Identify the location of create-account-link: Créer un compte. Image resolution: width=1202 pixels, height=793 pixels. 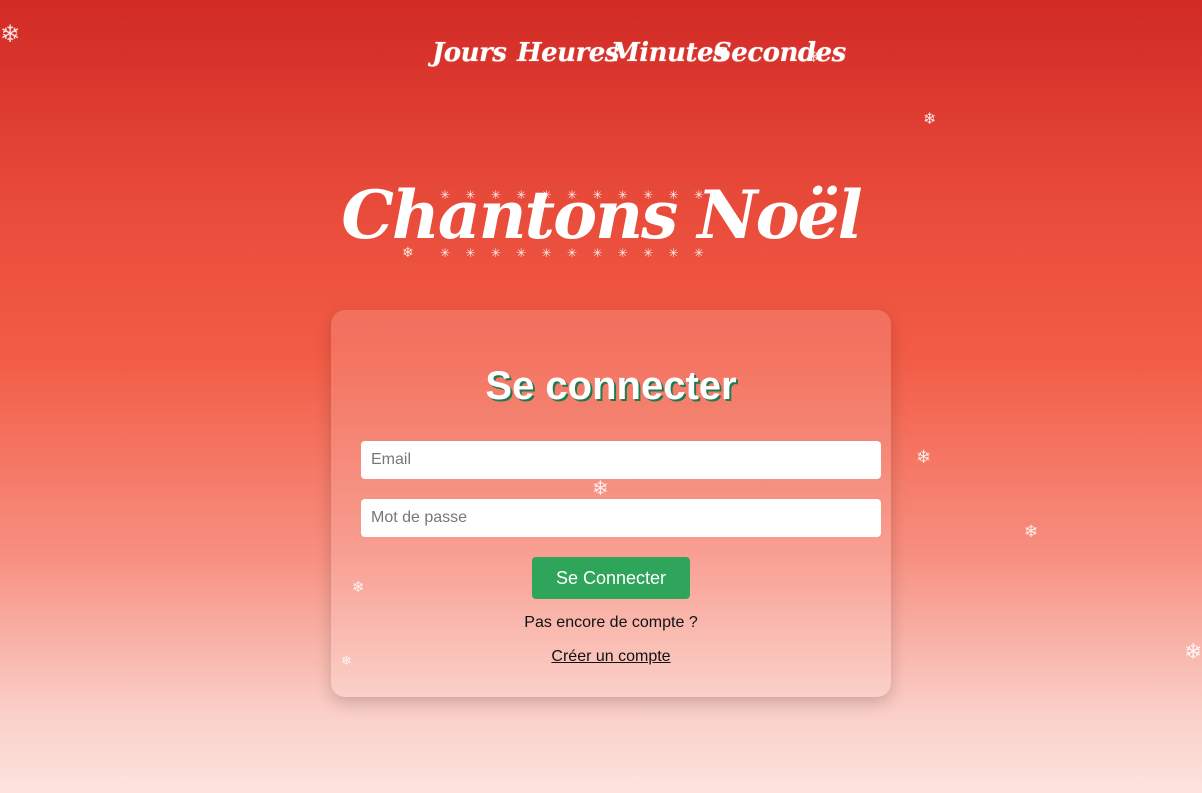
(611, 657).